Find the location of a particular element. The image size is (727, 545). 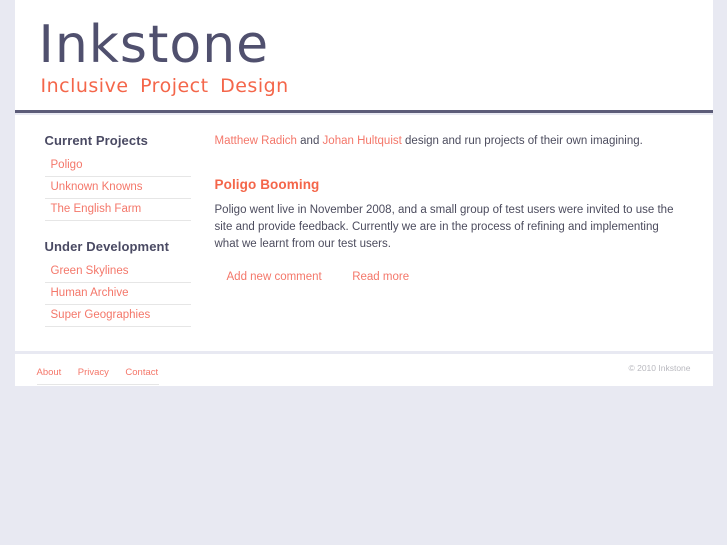

link-johan-hultquist: Johan Hultquist is located at coordinates (362, 141).